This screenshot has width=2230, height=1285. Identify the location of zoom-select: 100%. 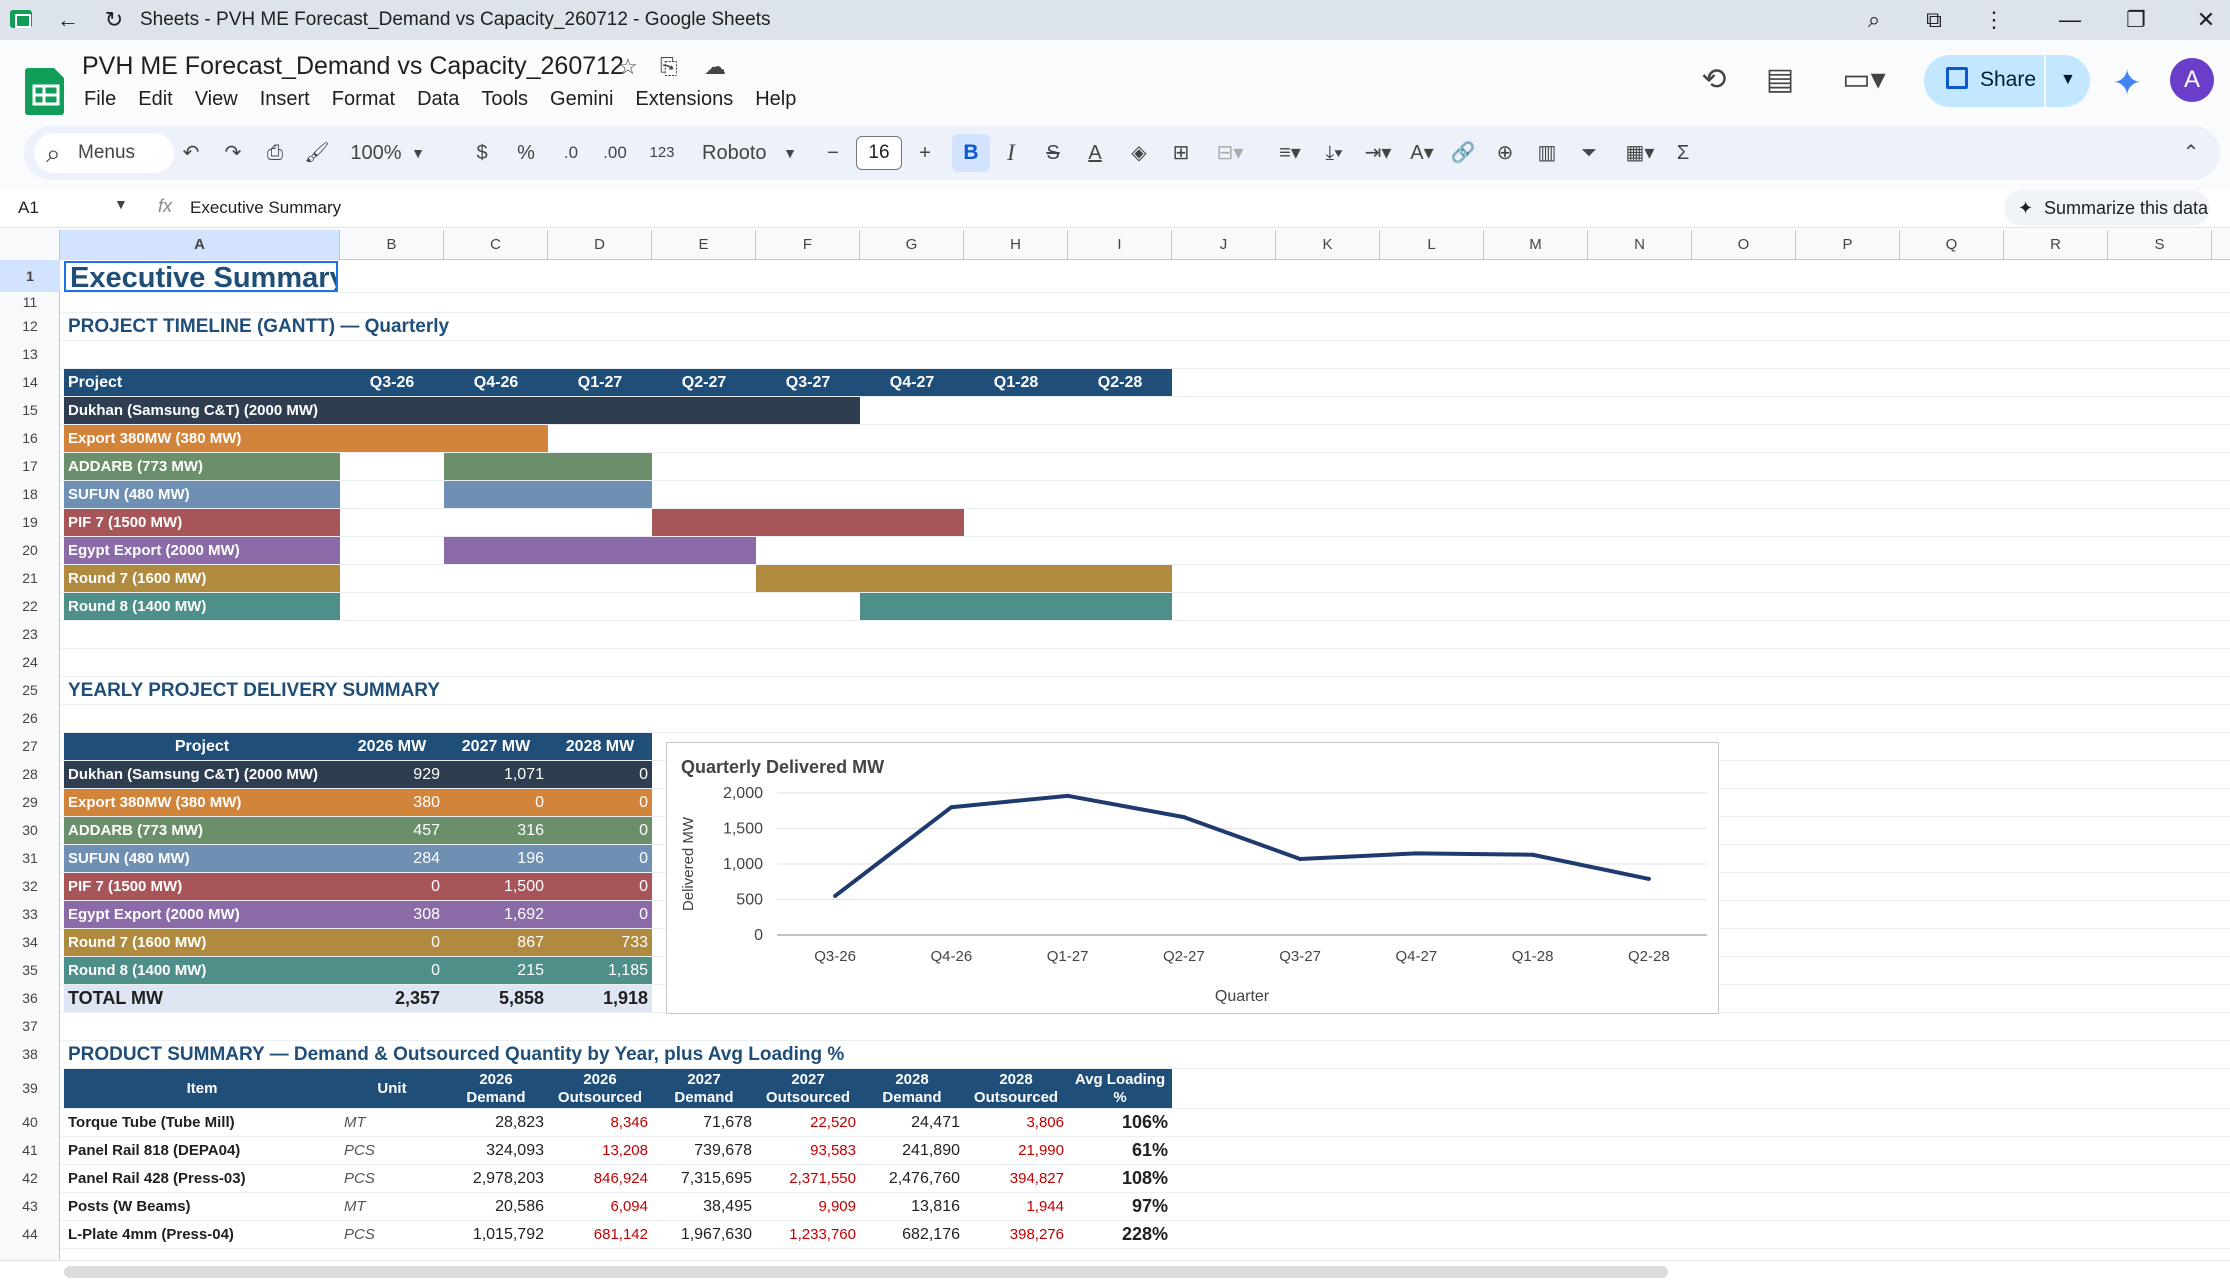
(376, 153).